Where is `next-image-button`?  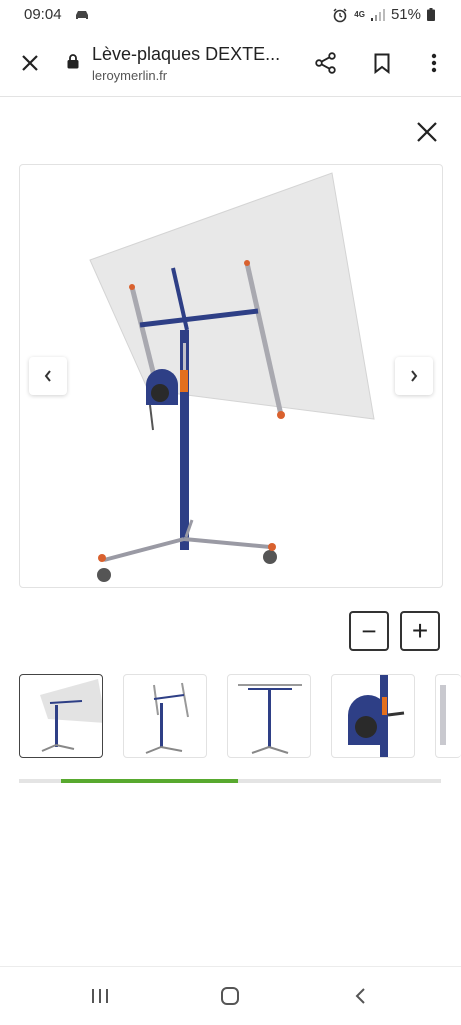
next-image-button is located at coordinates (414, 376).